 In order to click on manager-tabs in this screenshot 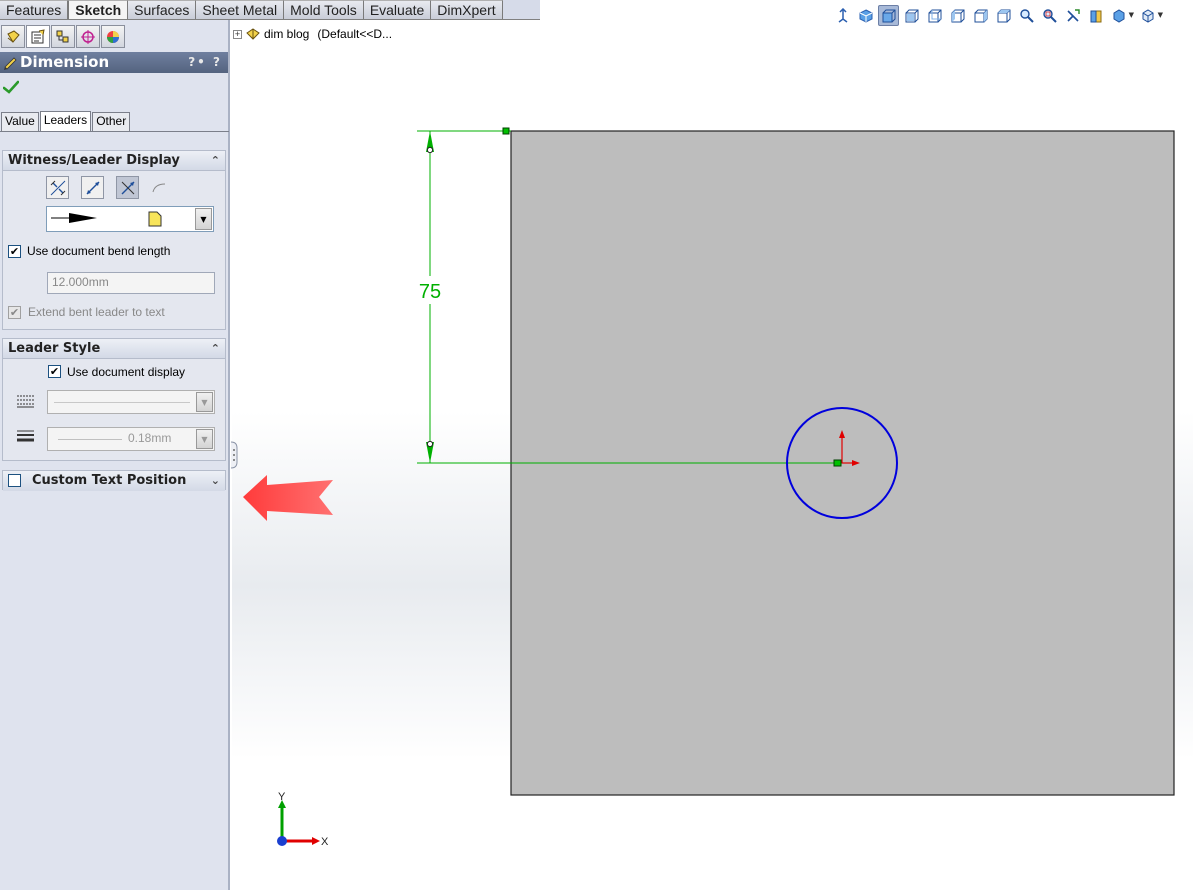, I will do `click(62, 37)`.